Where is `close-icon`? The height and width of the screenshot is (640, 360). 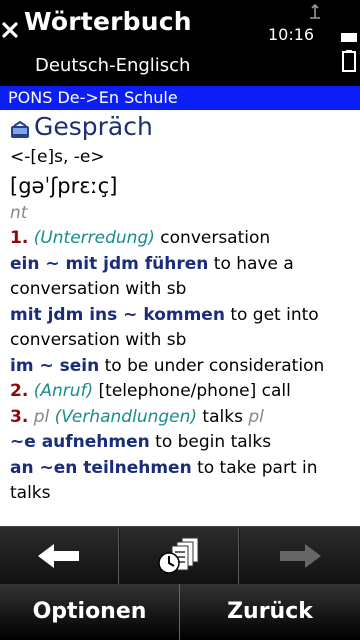
close-icon is located at coordinates (10, 30).